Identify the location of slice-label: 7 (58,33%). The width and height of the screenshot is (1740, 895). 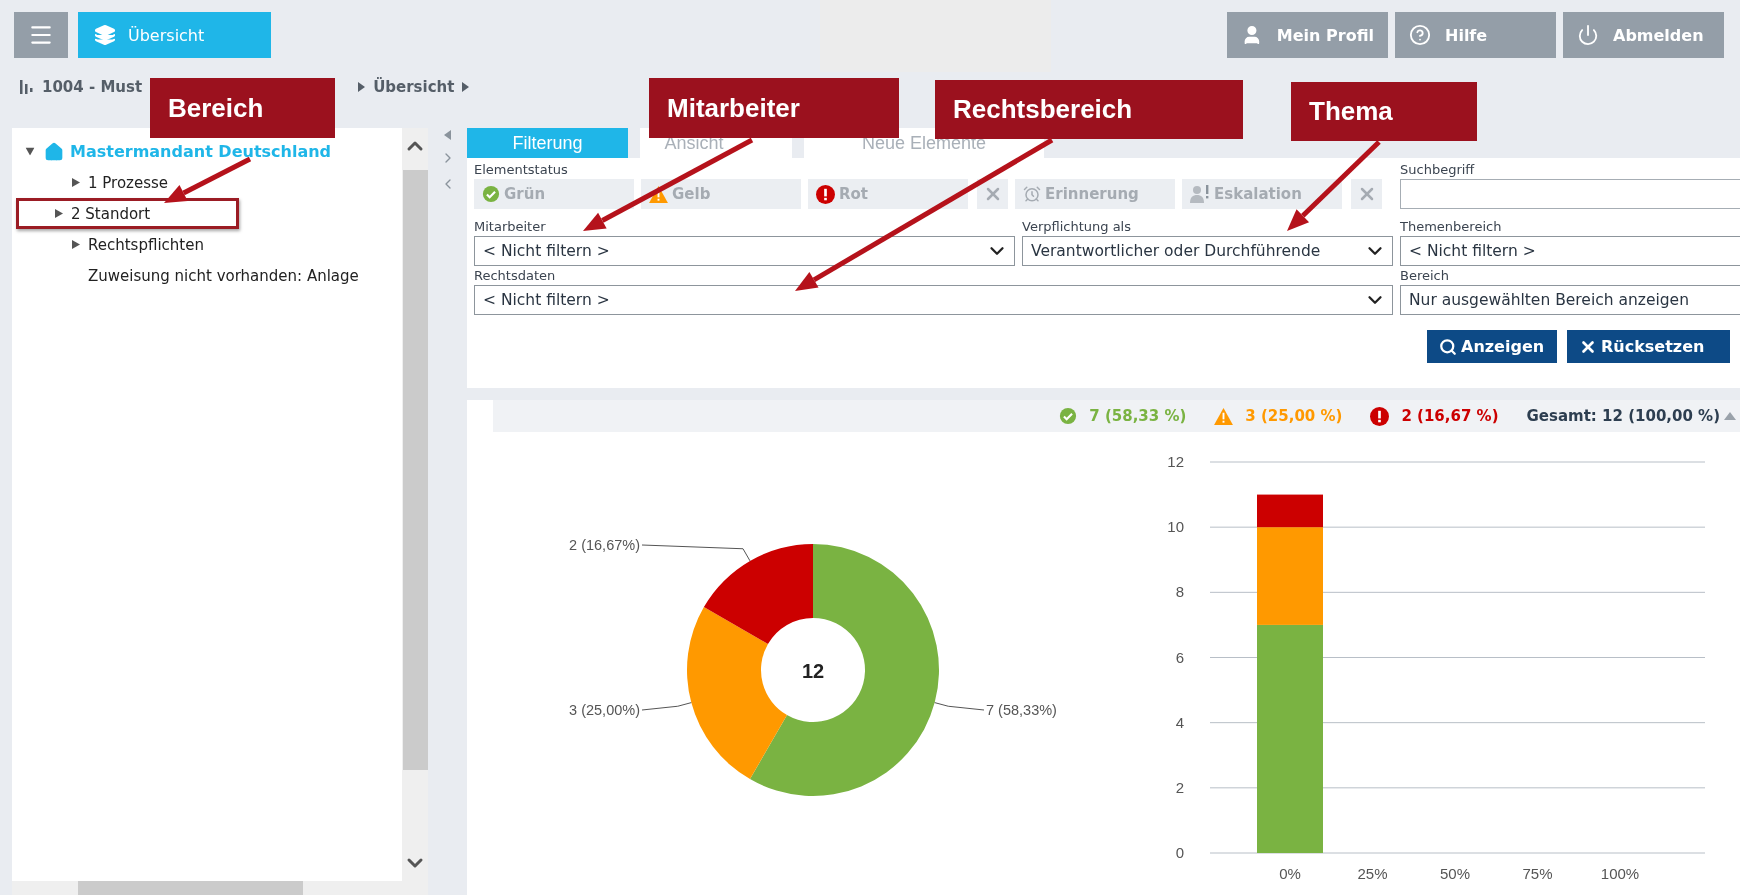
(1021, 710).